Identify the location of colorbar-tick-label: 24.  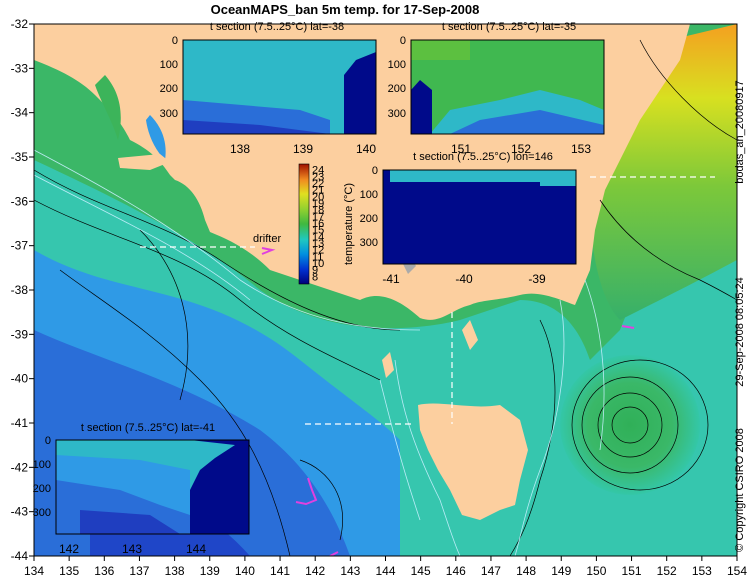
(318, 171).